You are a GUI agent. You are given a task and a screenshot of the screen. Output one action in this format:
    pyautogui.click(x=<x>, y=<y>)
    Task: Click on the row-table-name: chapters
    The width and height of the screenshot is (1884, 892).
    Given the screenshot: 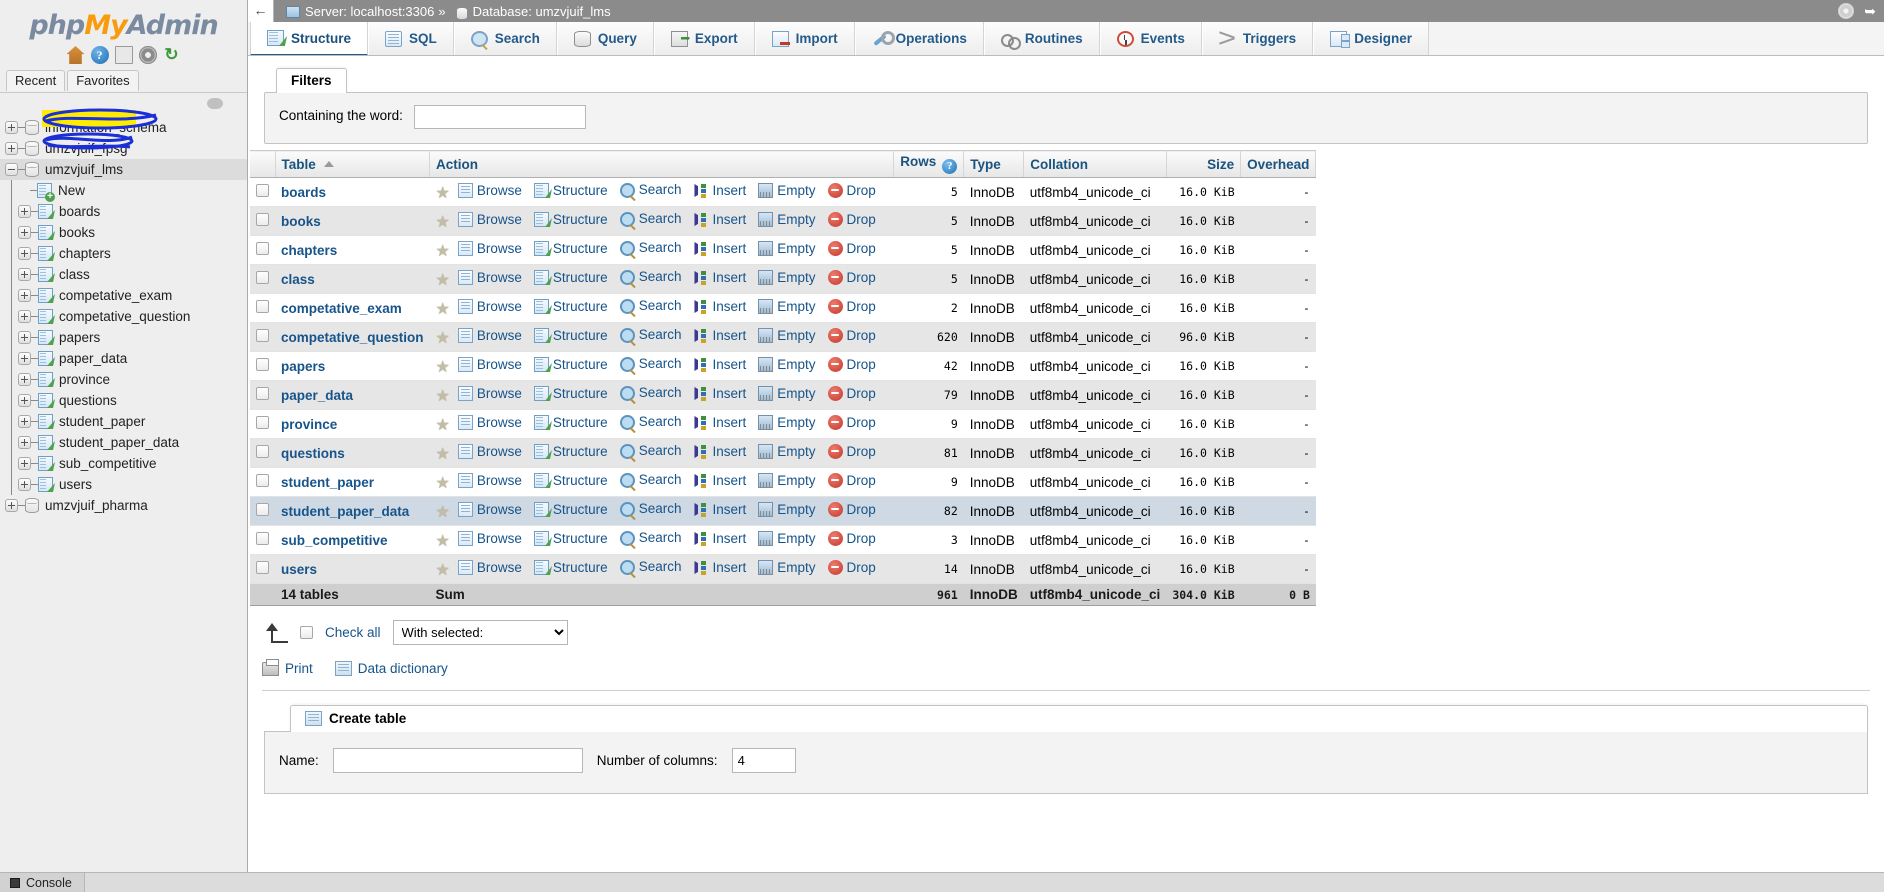 What is the action you would take?
    pyautogui.click(x=352, y=250)
    